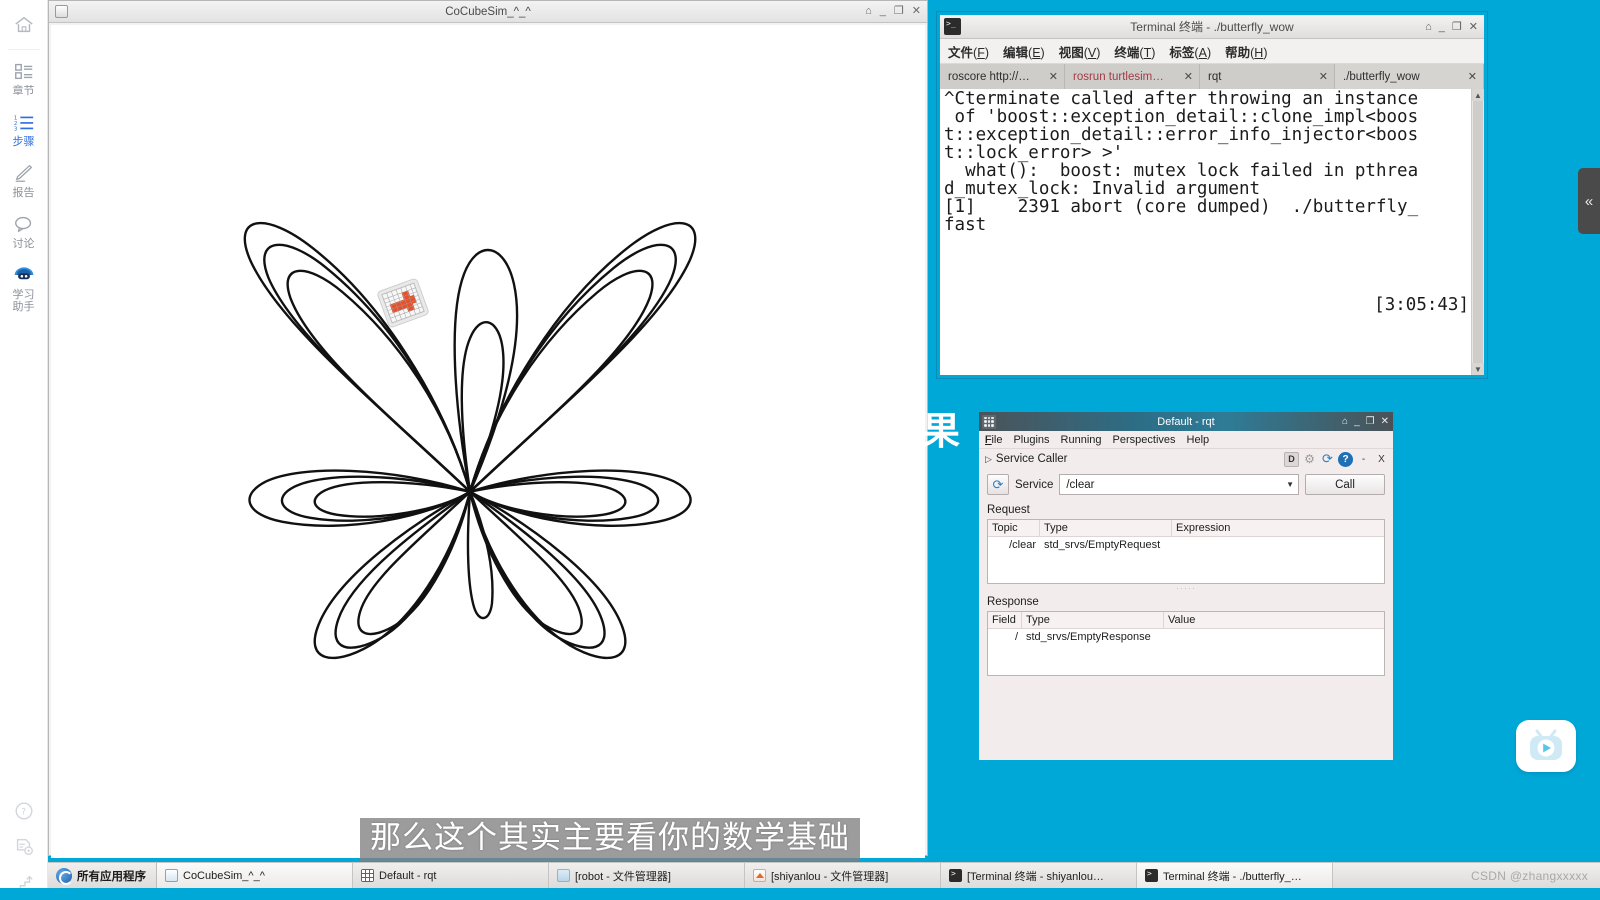  I want to click on sidebar-item-report: 报告, so click(24, 179).